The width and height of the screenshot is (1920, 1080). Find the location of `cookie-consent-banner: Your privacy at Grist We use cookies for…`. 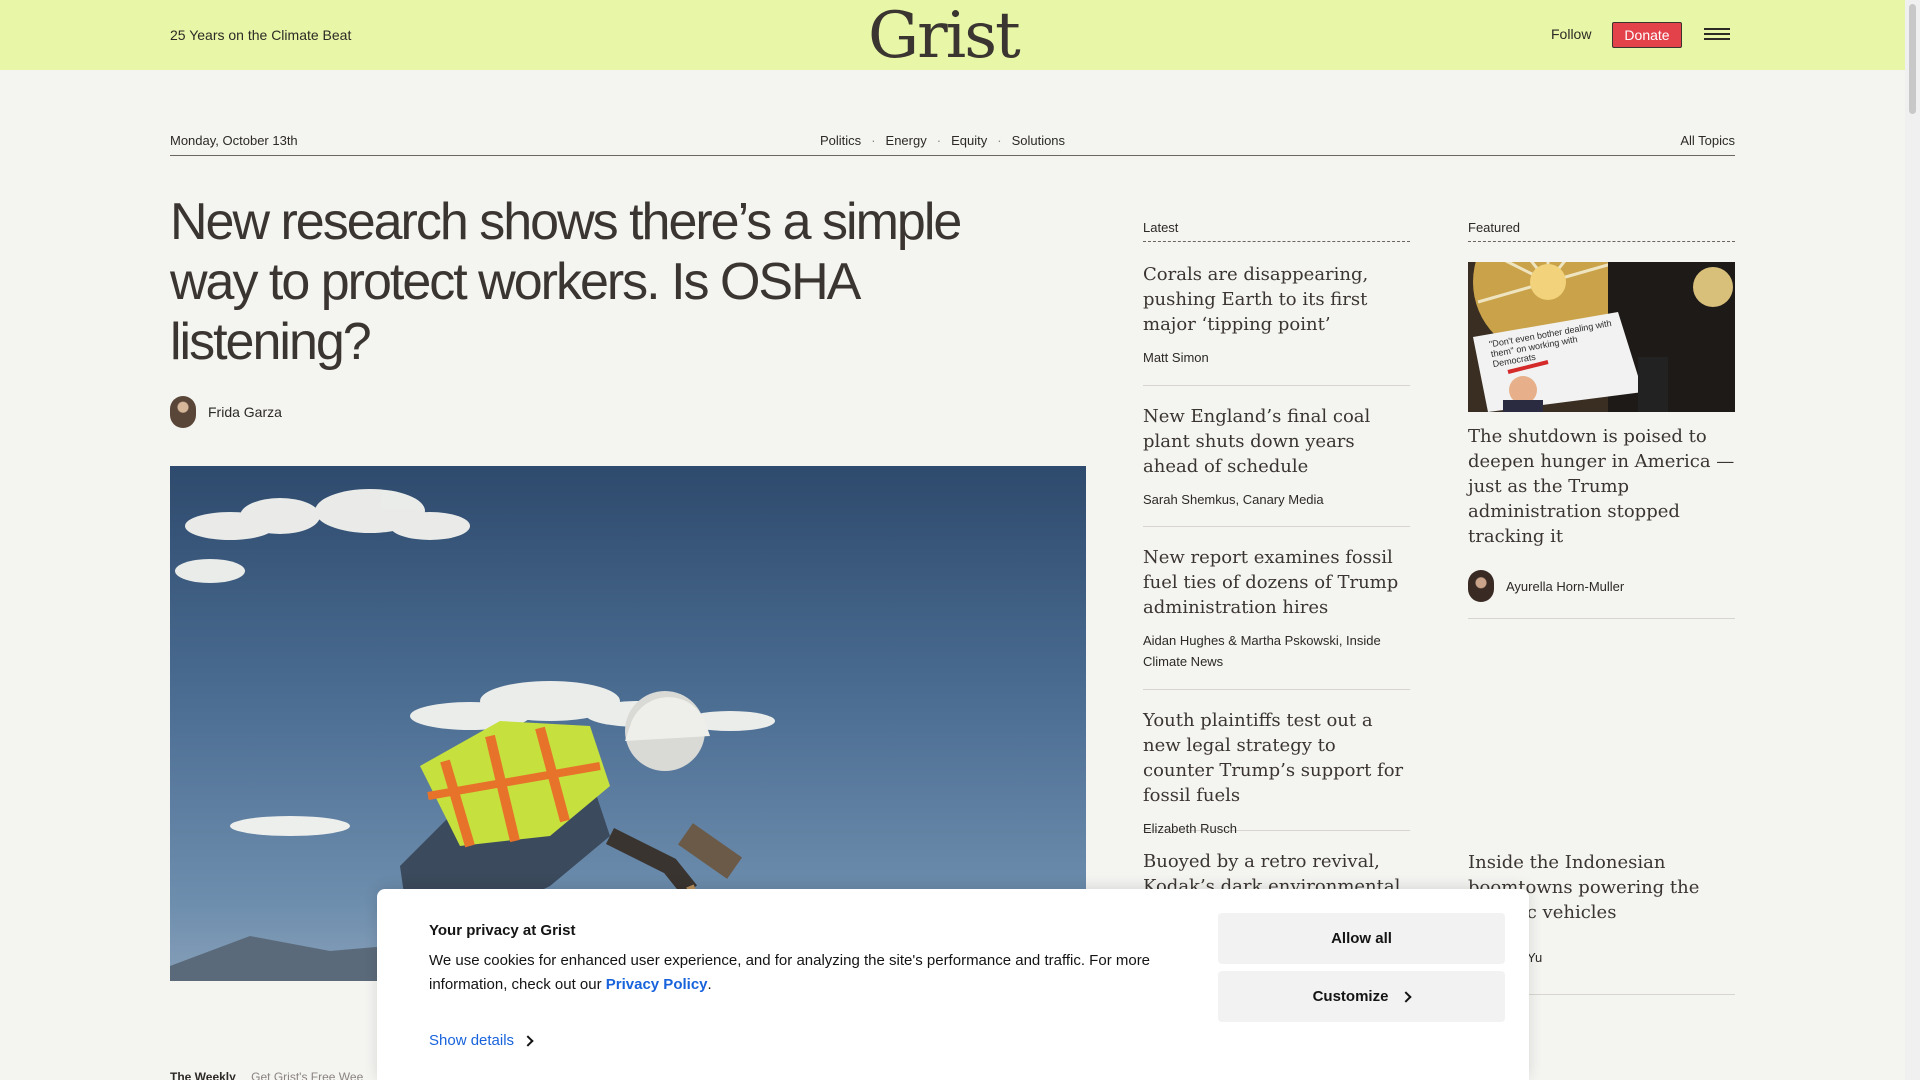

cookie-consent-banner: Your privacy at Grist We use cookies for… is located at coordinates (953, 984).